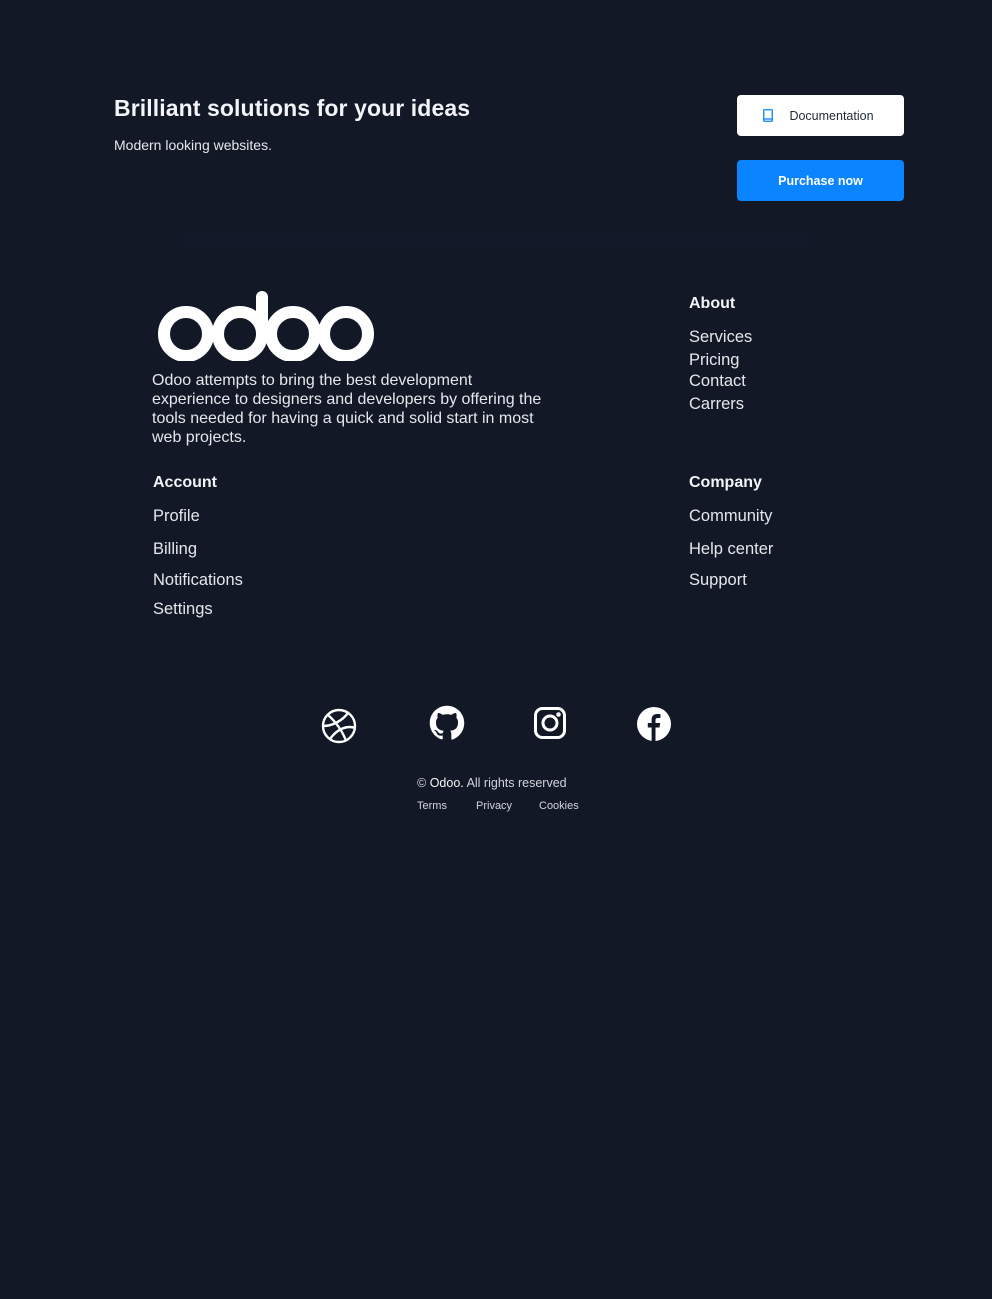 The height and width of the screenshot is (1299, 992). Describe the element at coordinates (731, 549) in the screenshot. I see `link-help-center: Help center` at that location.